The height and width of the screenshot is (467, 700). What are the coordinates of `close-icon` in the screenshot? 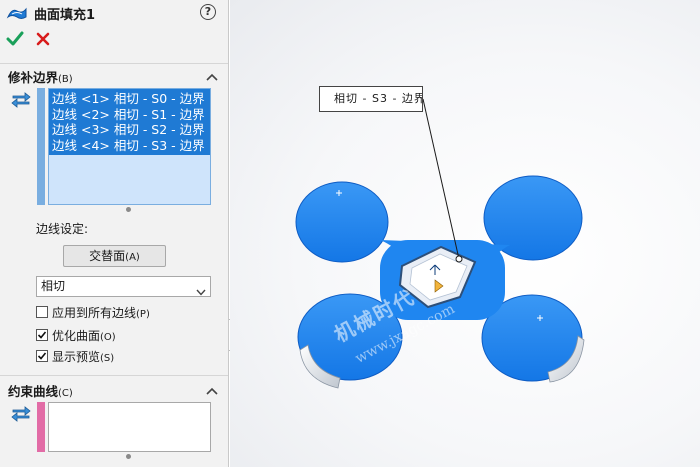 It's located at (43, 39).